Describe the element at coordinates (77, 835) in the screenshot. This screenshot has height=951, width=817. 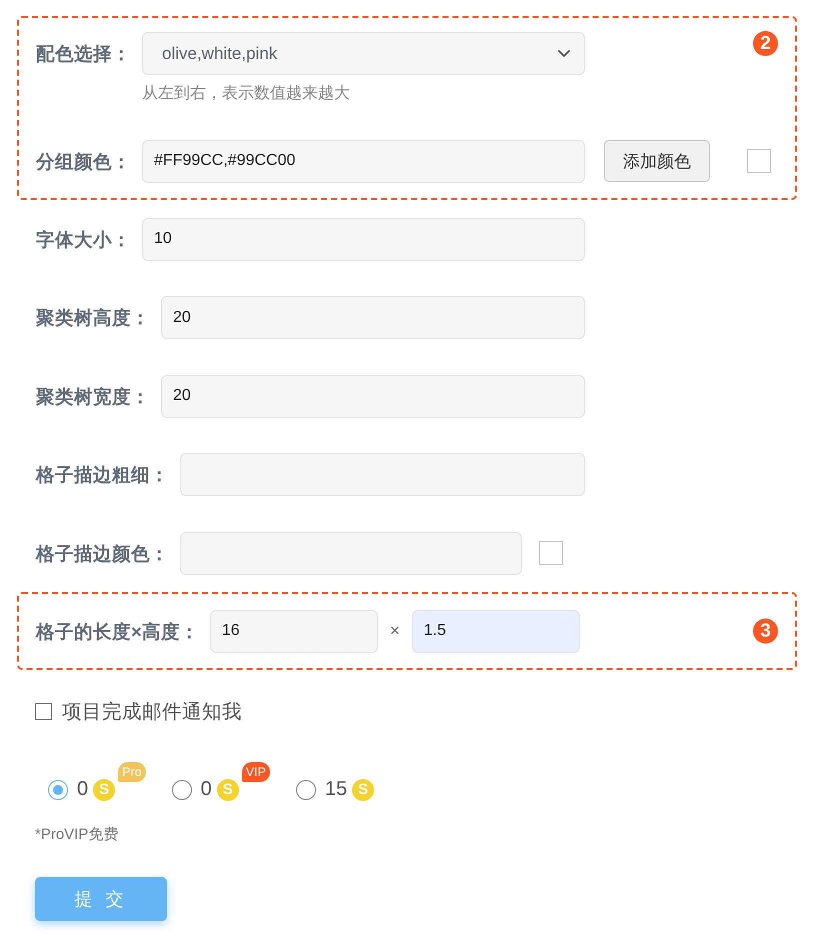
I see `note-text: *ProVIP免费` at that location.